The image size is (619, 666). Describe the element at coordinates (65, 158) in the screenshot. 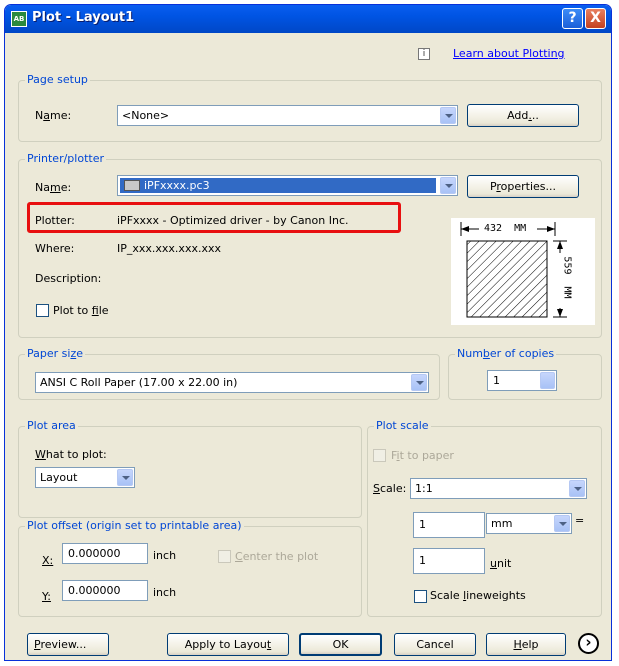

I see `printer-plotter-legend: Printer/plotter` at that location.